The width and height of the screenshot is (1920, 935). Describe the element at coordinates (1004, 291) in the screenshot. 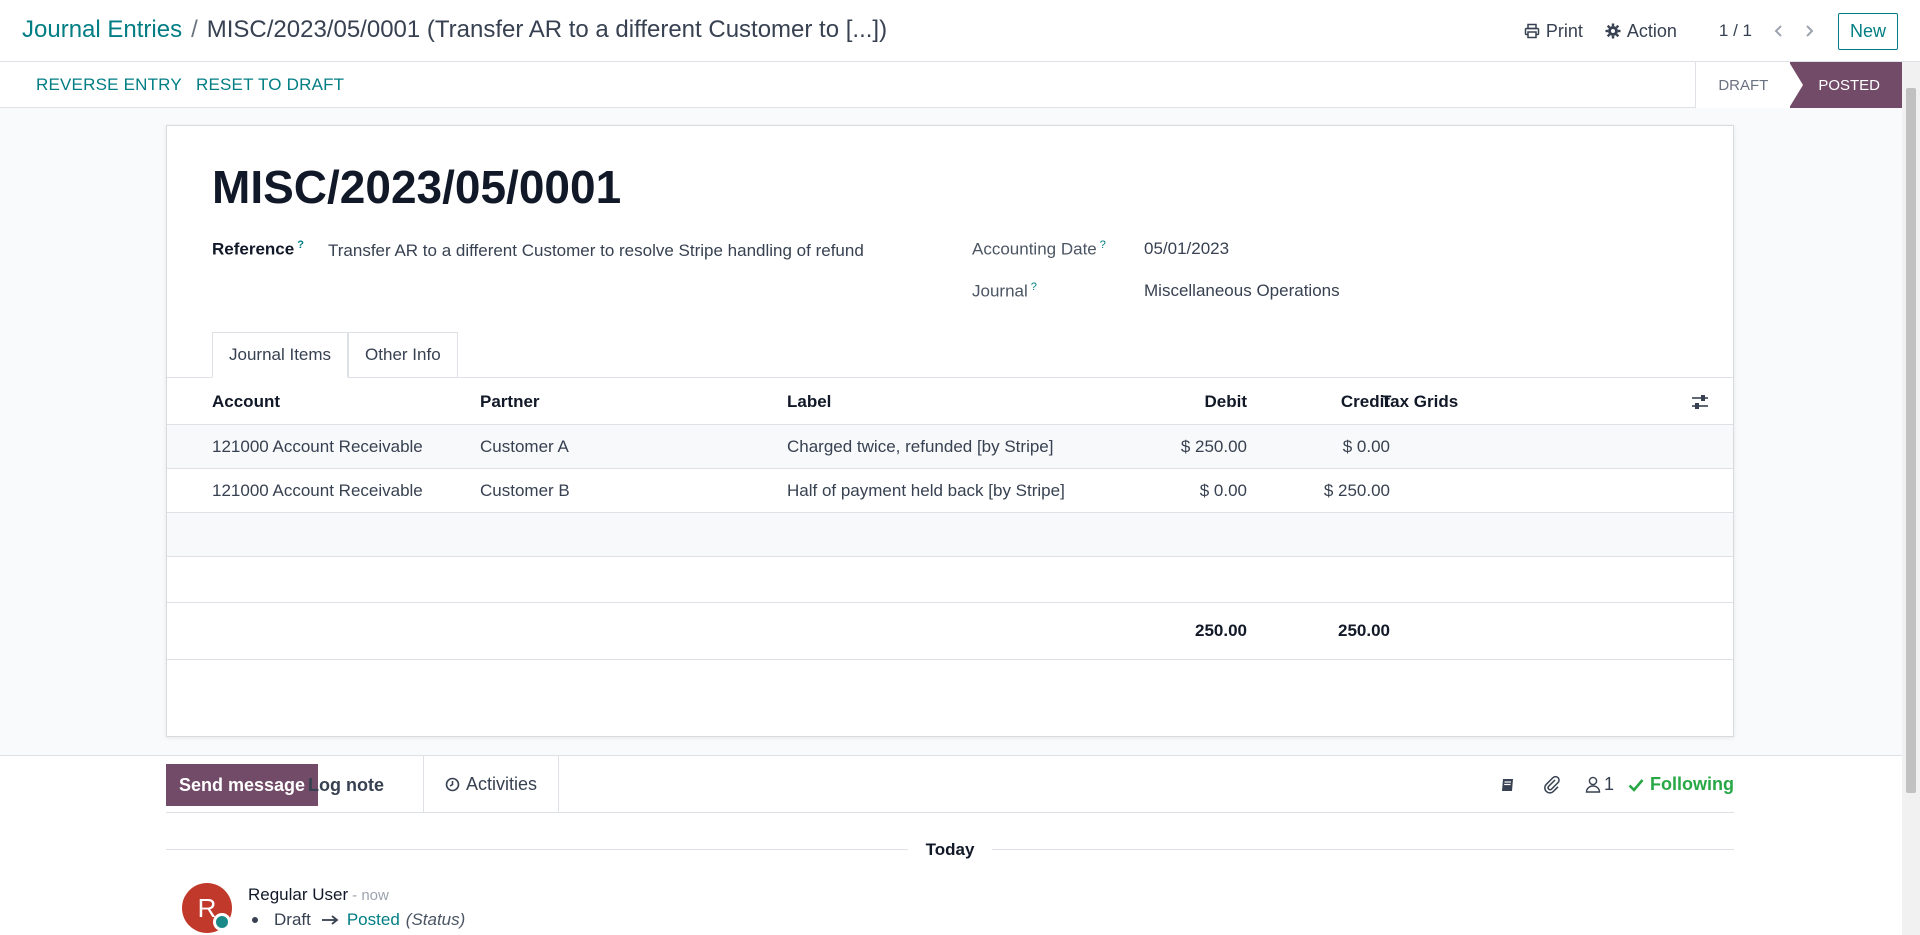

I see `journal-label: Journal?` at that location.